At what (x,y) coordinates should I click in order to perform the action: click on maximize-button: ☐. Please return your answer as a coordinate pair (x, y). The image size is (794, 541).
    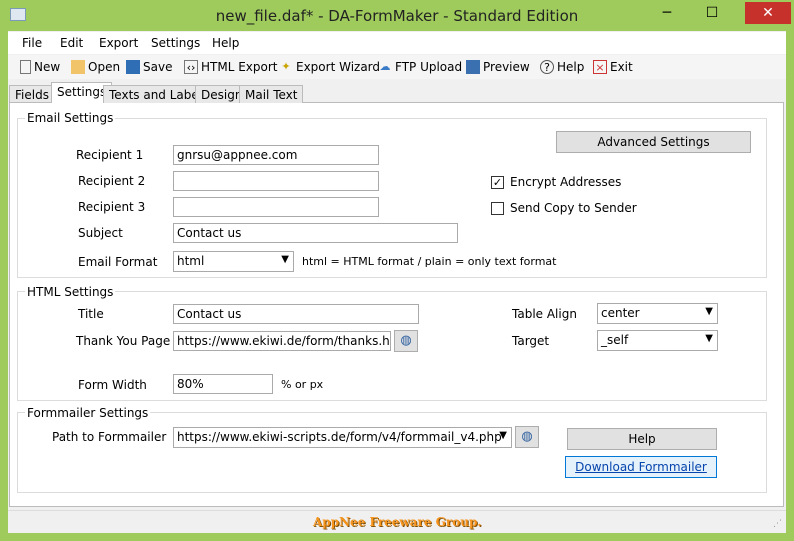
    Looking at the image, I should click on (712, 13).